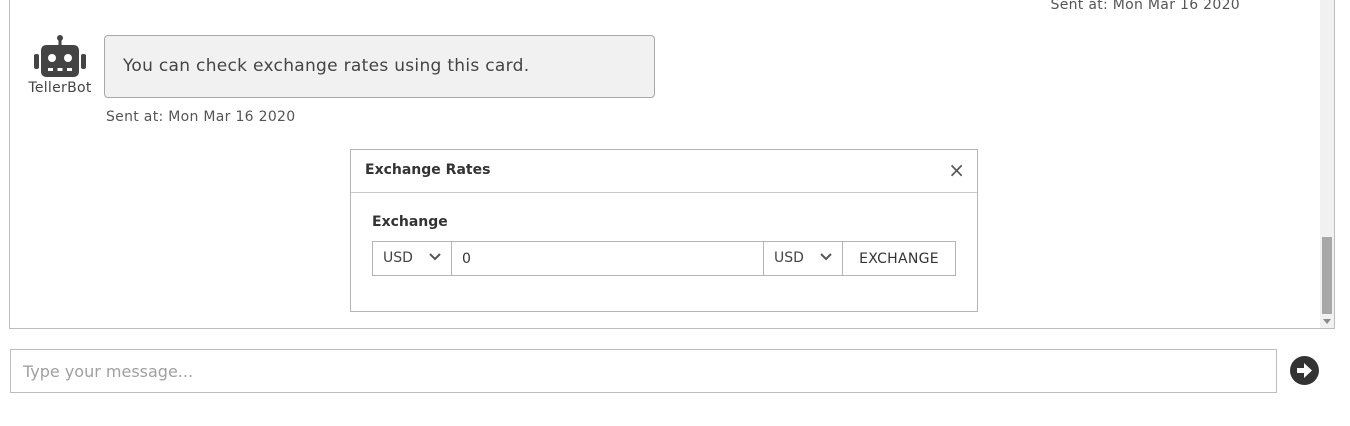 The image size is (1350, 426). Describe the element at coordinates (608, 258) in the screenshot. I see `amount-input` at that location.